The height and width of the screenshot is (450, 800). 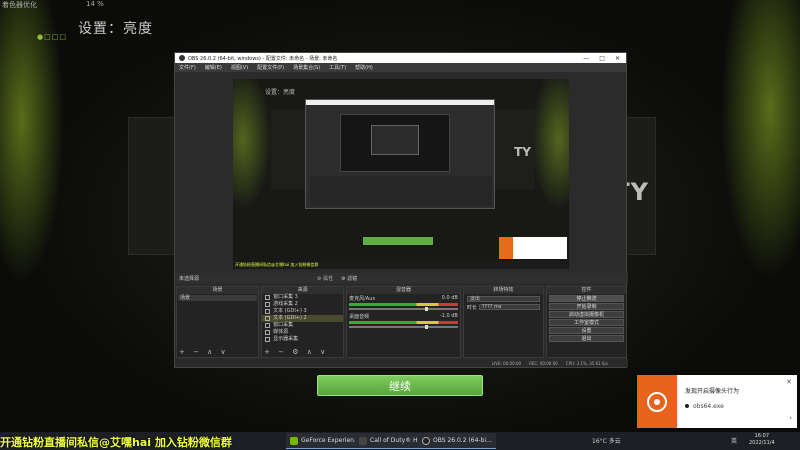 I want to click on notification-app: obs64.exe, so click(x=708, y=406).